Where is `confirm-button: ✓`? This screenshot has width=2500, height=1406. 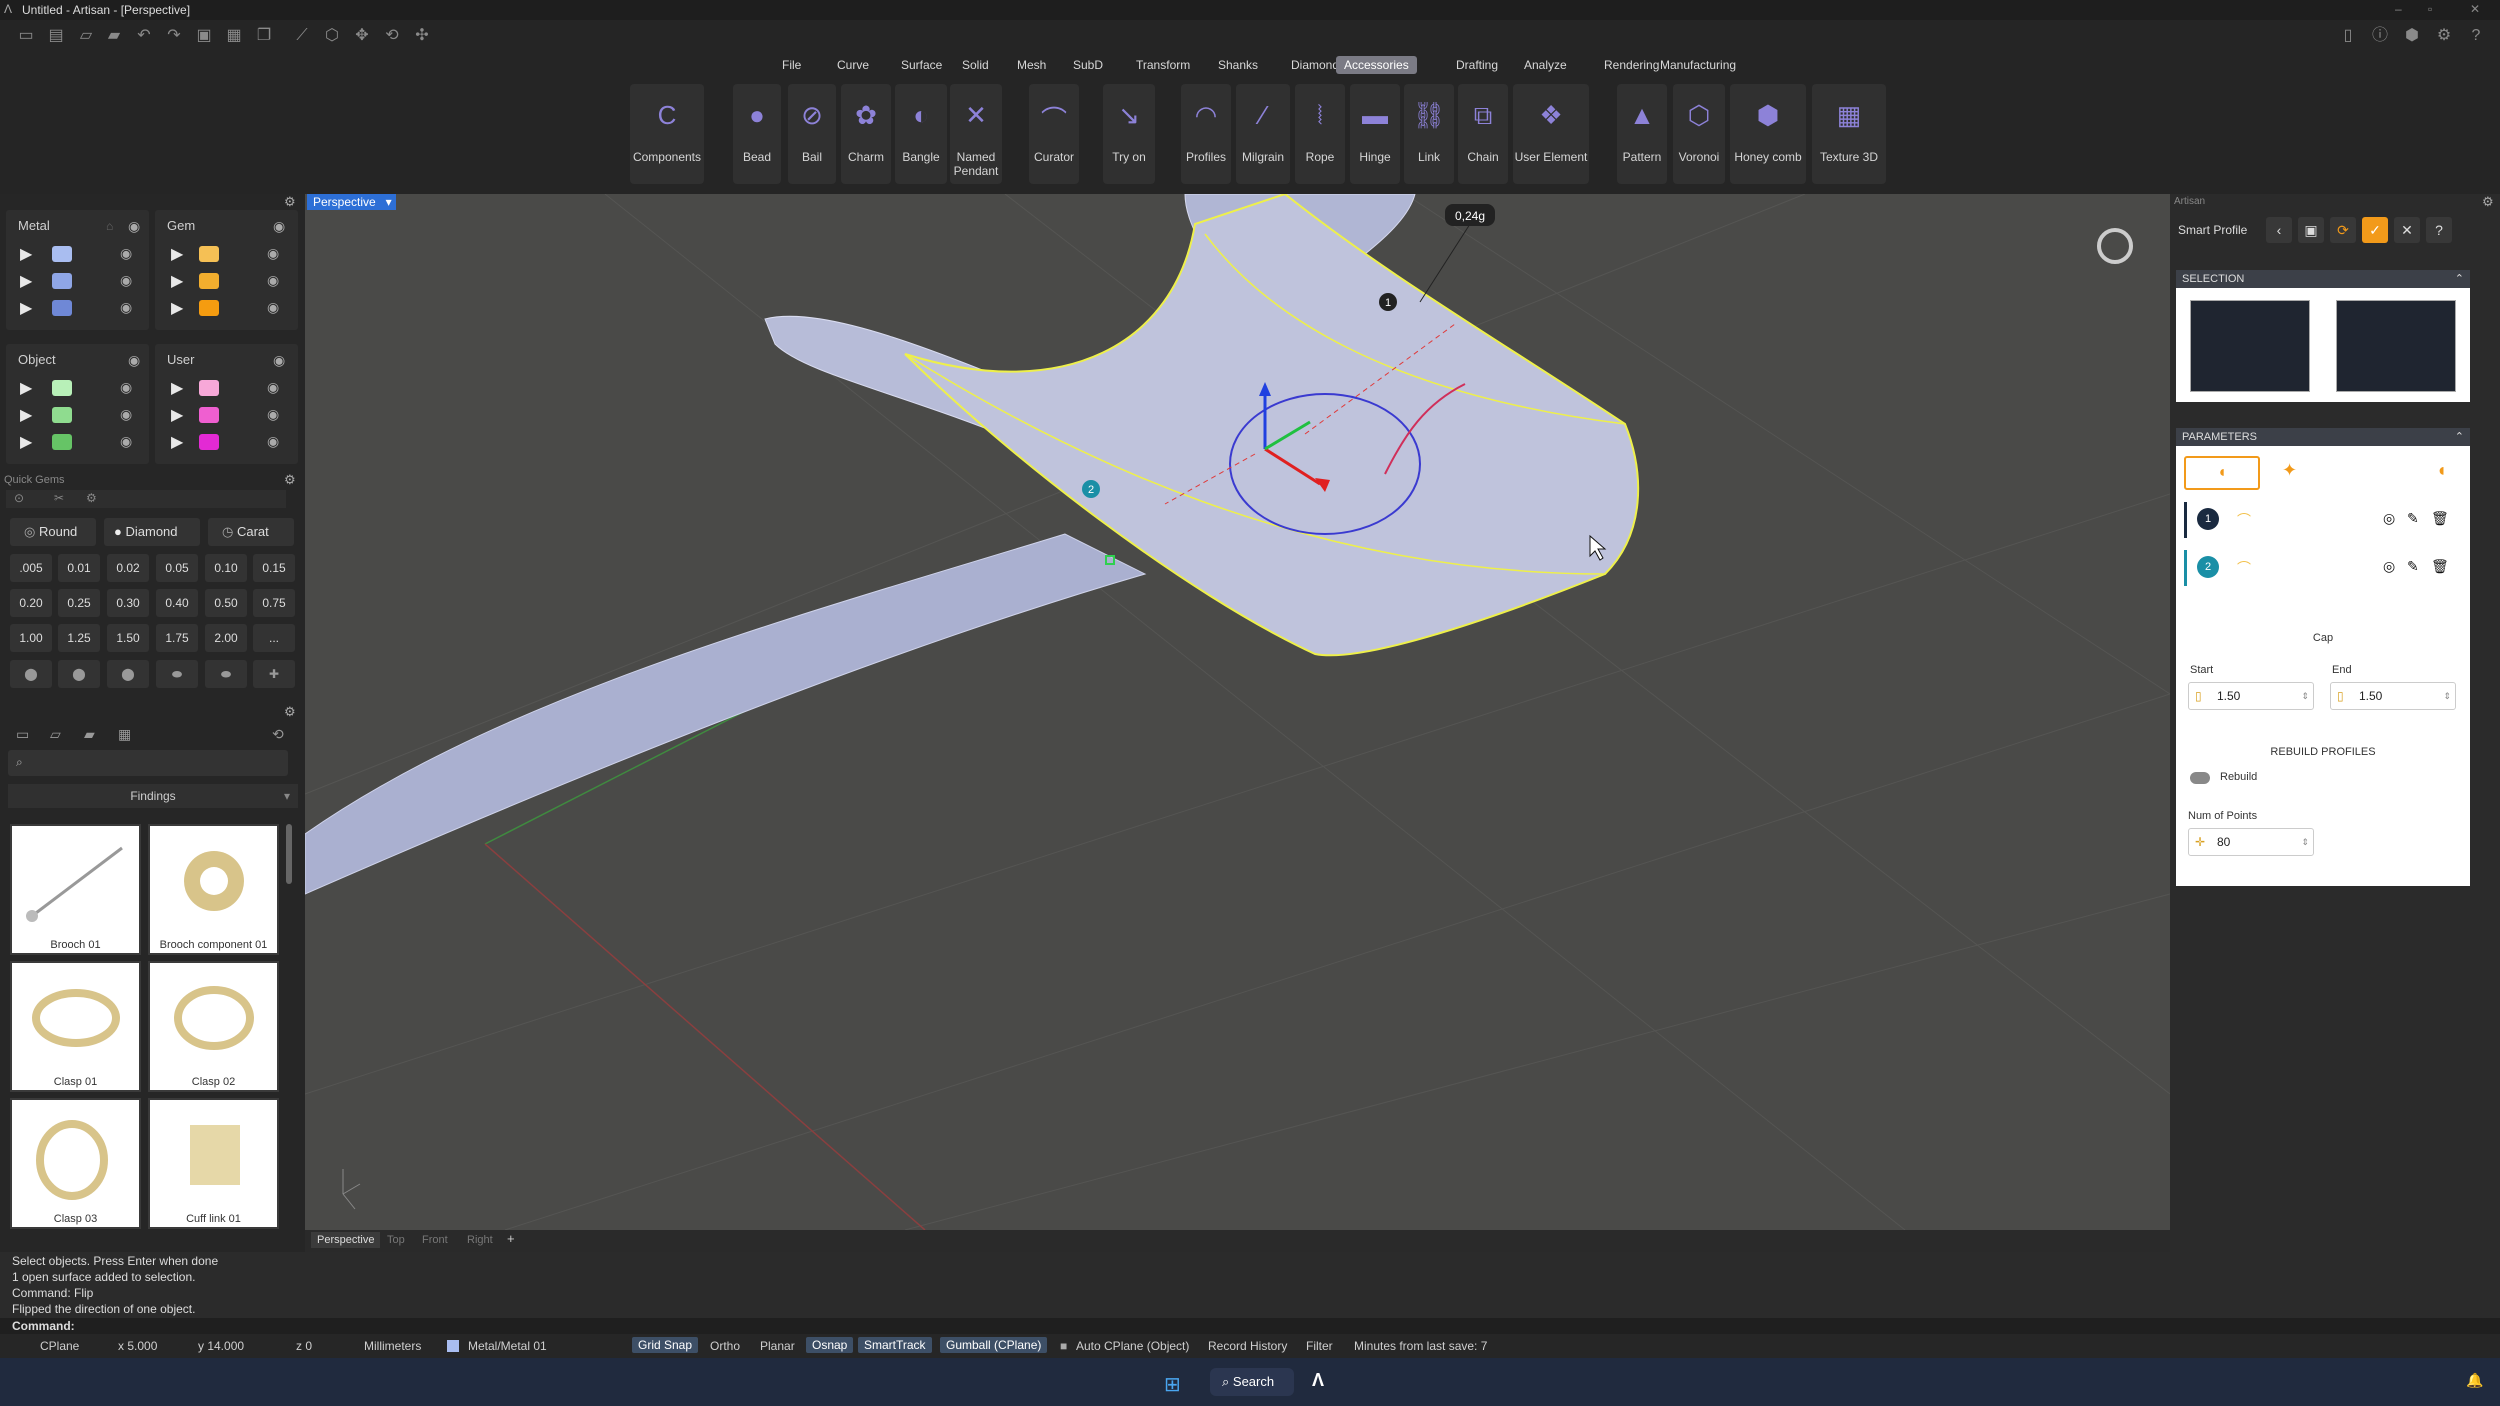 confirm-button: ✓ is located at coordinates (2375, 230).